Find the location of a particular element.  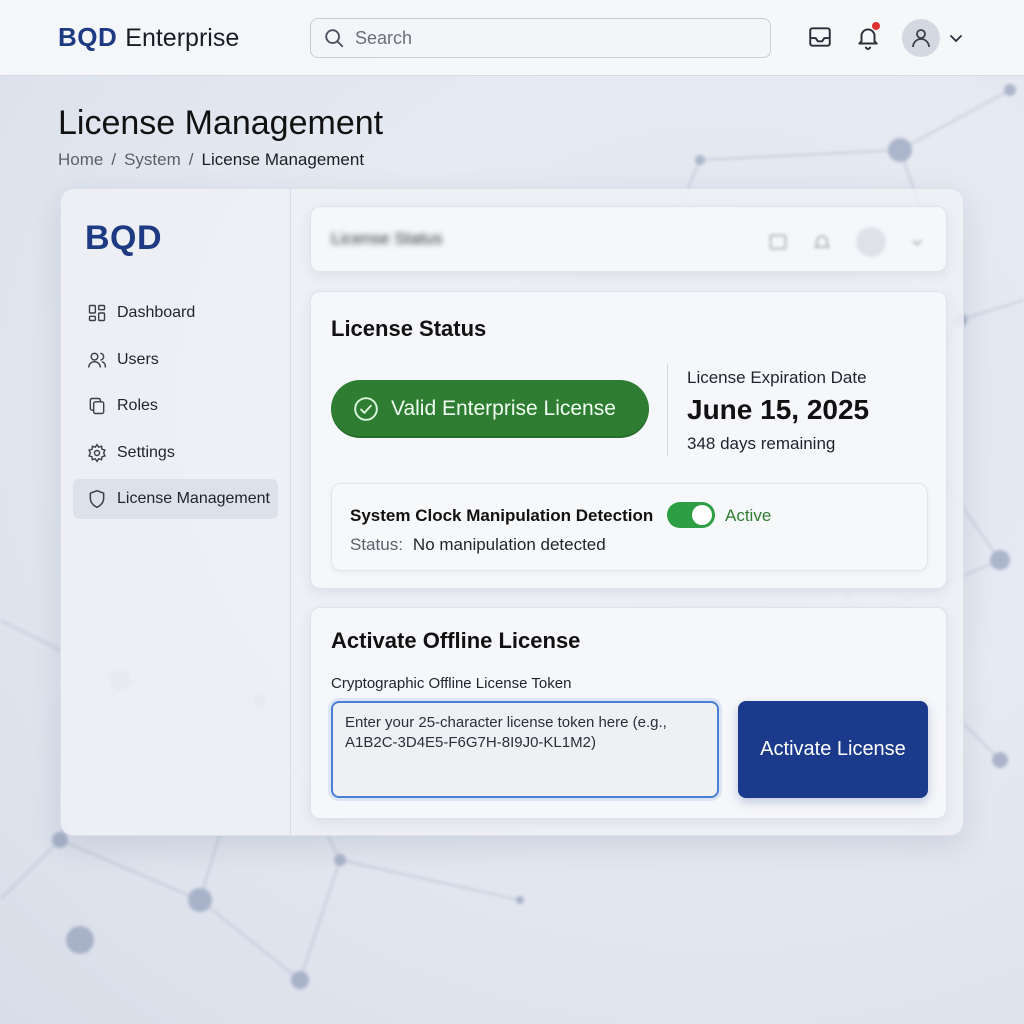

users-icon is located at coordinates (97, 360).